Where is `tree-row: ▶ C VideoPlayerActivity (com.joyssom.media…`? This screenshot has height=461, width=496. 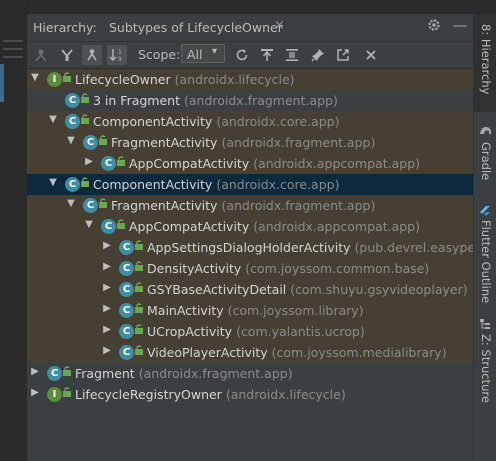
tree-row: ▶ C VideoPlayerActivity (com.joyssom.media… is located at coordinates (250, 352).